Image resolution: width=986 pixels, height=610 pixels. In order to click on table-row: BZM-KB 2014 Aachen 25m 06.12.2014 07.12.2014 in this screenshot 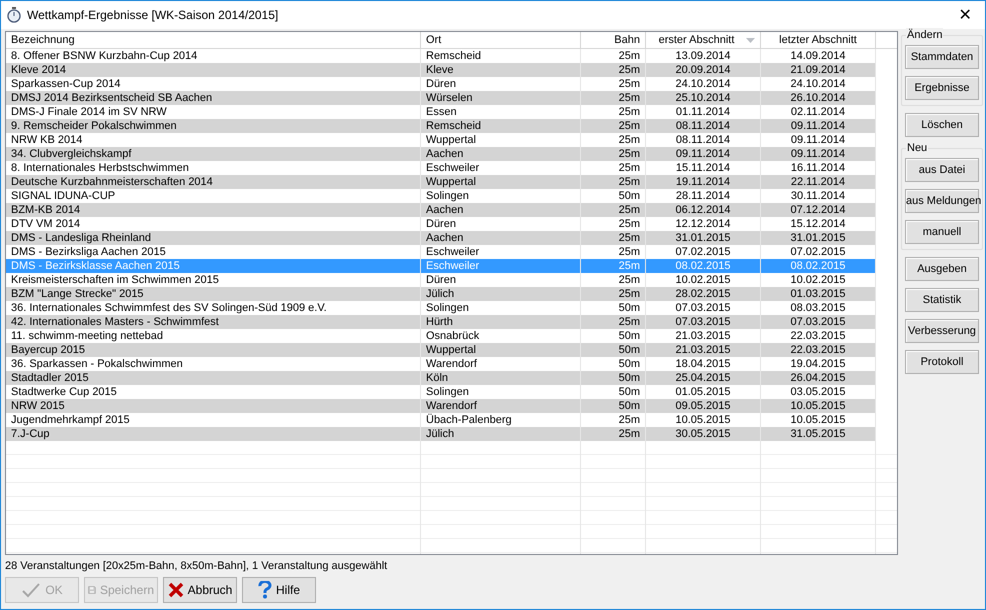, I will do `click(451, 210)`.